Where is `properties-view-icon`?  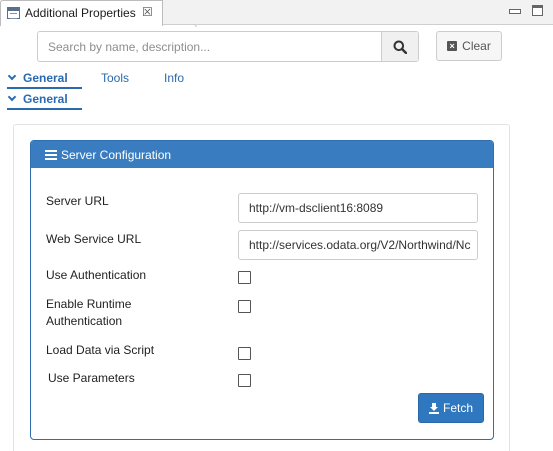 properties-view-icon is located at coordinates (13, 13).